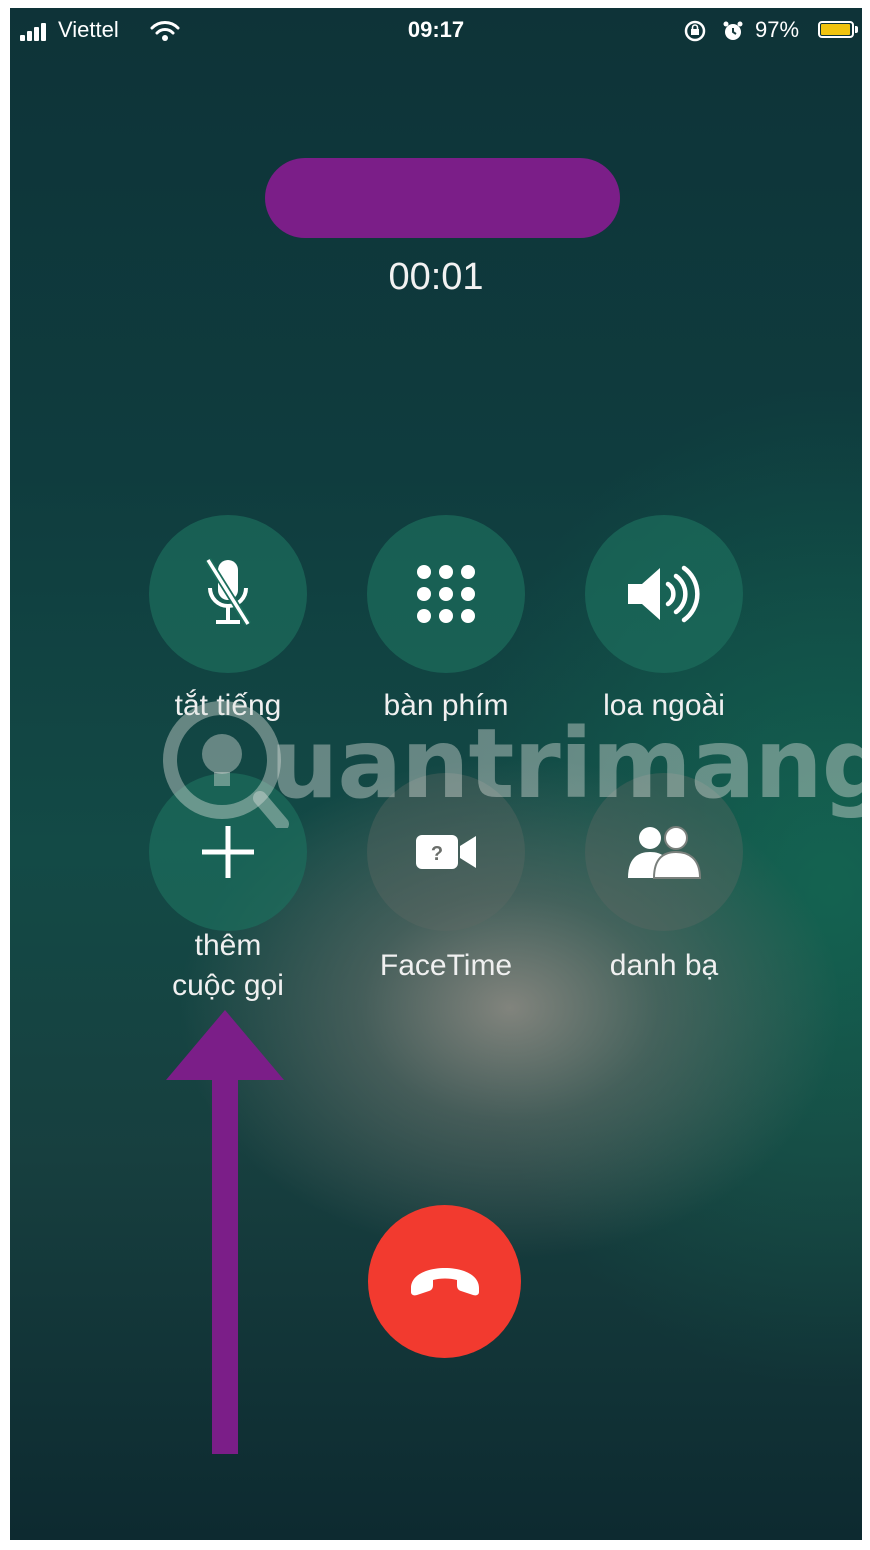  Describe the element at coordinates (836, 29) in the screenshot. I see `battery-icon` at that location.